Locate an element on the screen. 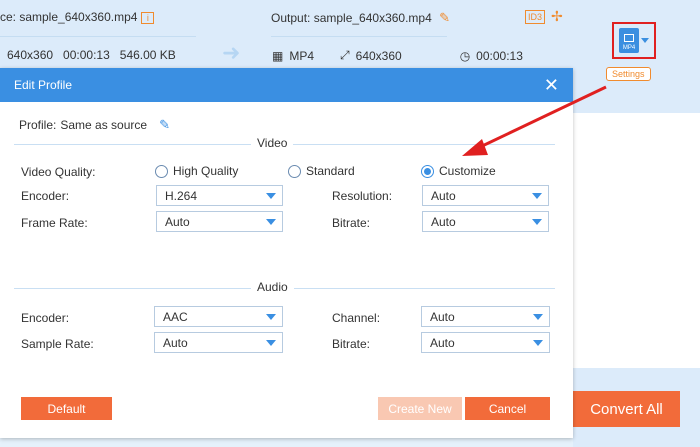 The width and height of the screenshot is (700, 447). clock-icon: ◷ is located at coordinates (465, 55).